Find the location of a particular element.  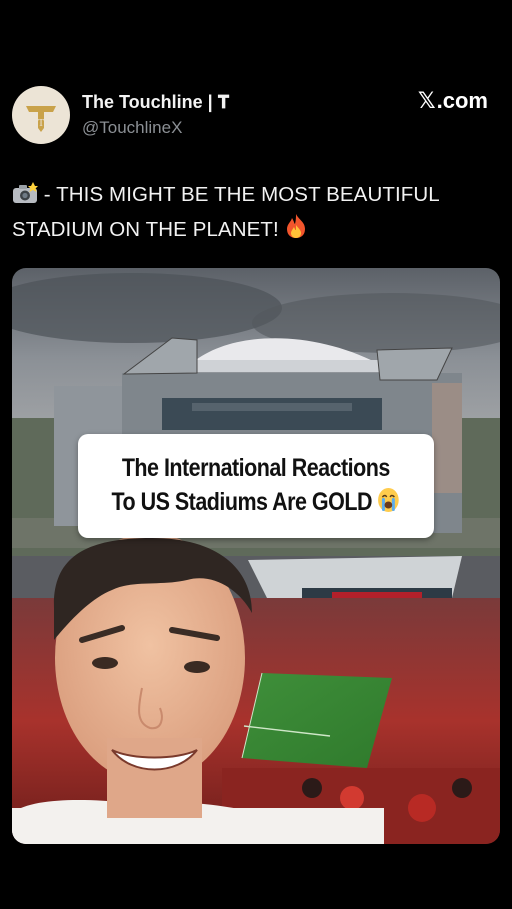

headline-line-2: To US Stadiums Are GOLD is located at coordinates (256, 503).